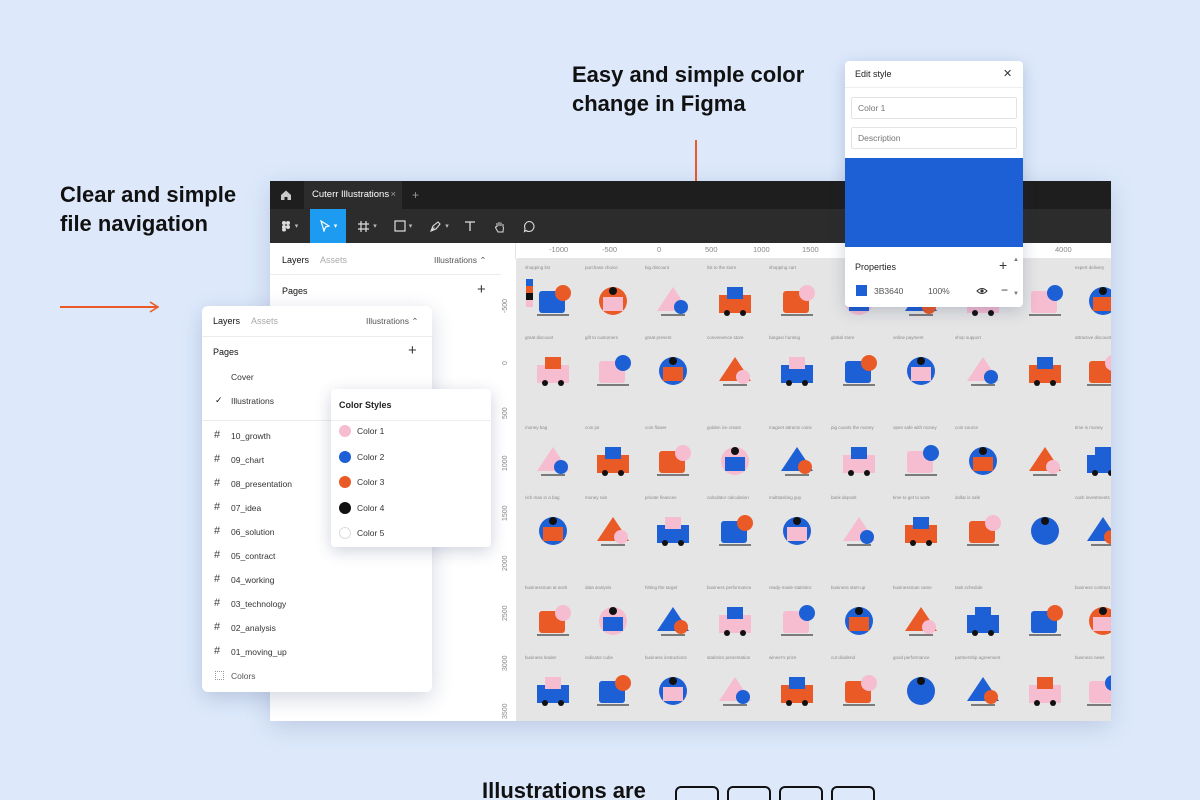  I want to click on pen-tool-button: ▾, so click(439, 226).